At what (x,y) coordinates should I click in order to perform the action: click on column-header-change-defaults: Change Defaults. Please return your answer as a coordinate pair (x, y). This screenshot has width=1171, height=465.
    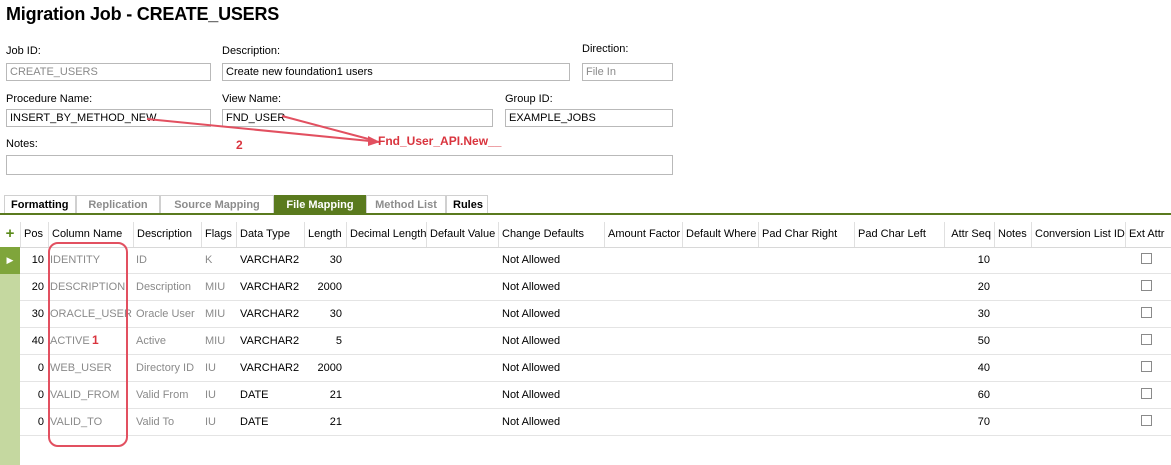
    Looking at the image, I should click on (551, 234).